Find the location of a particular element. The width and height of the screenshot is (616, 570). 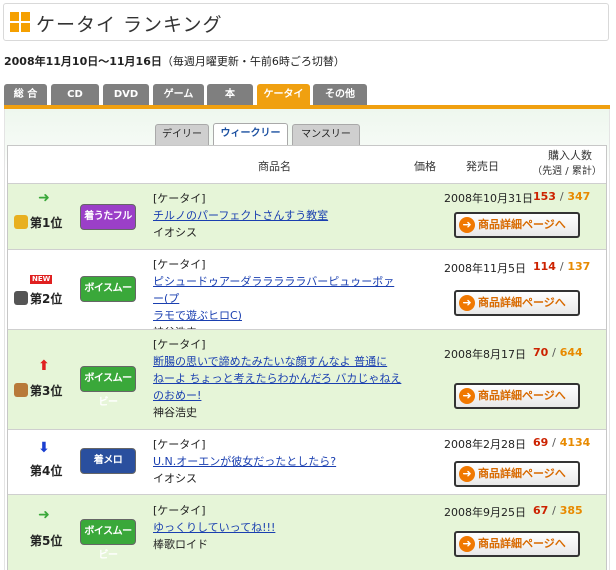

product-artist: 神谷浩史 is located at coordinates (175, 412).